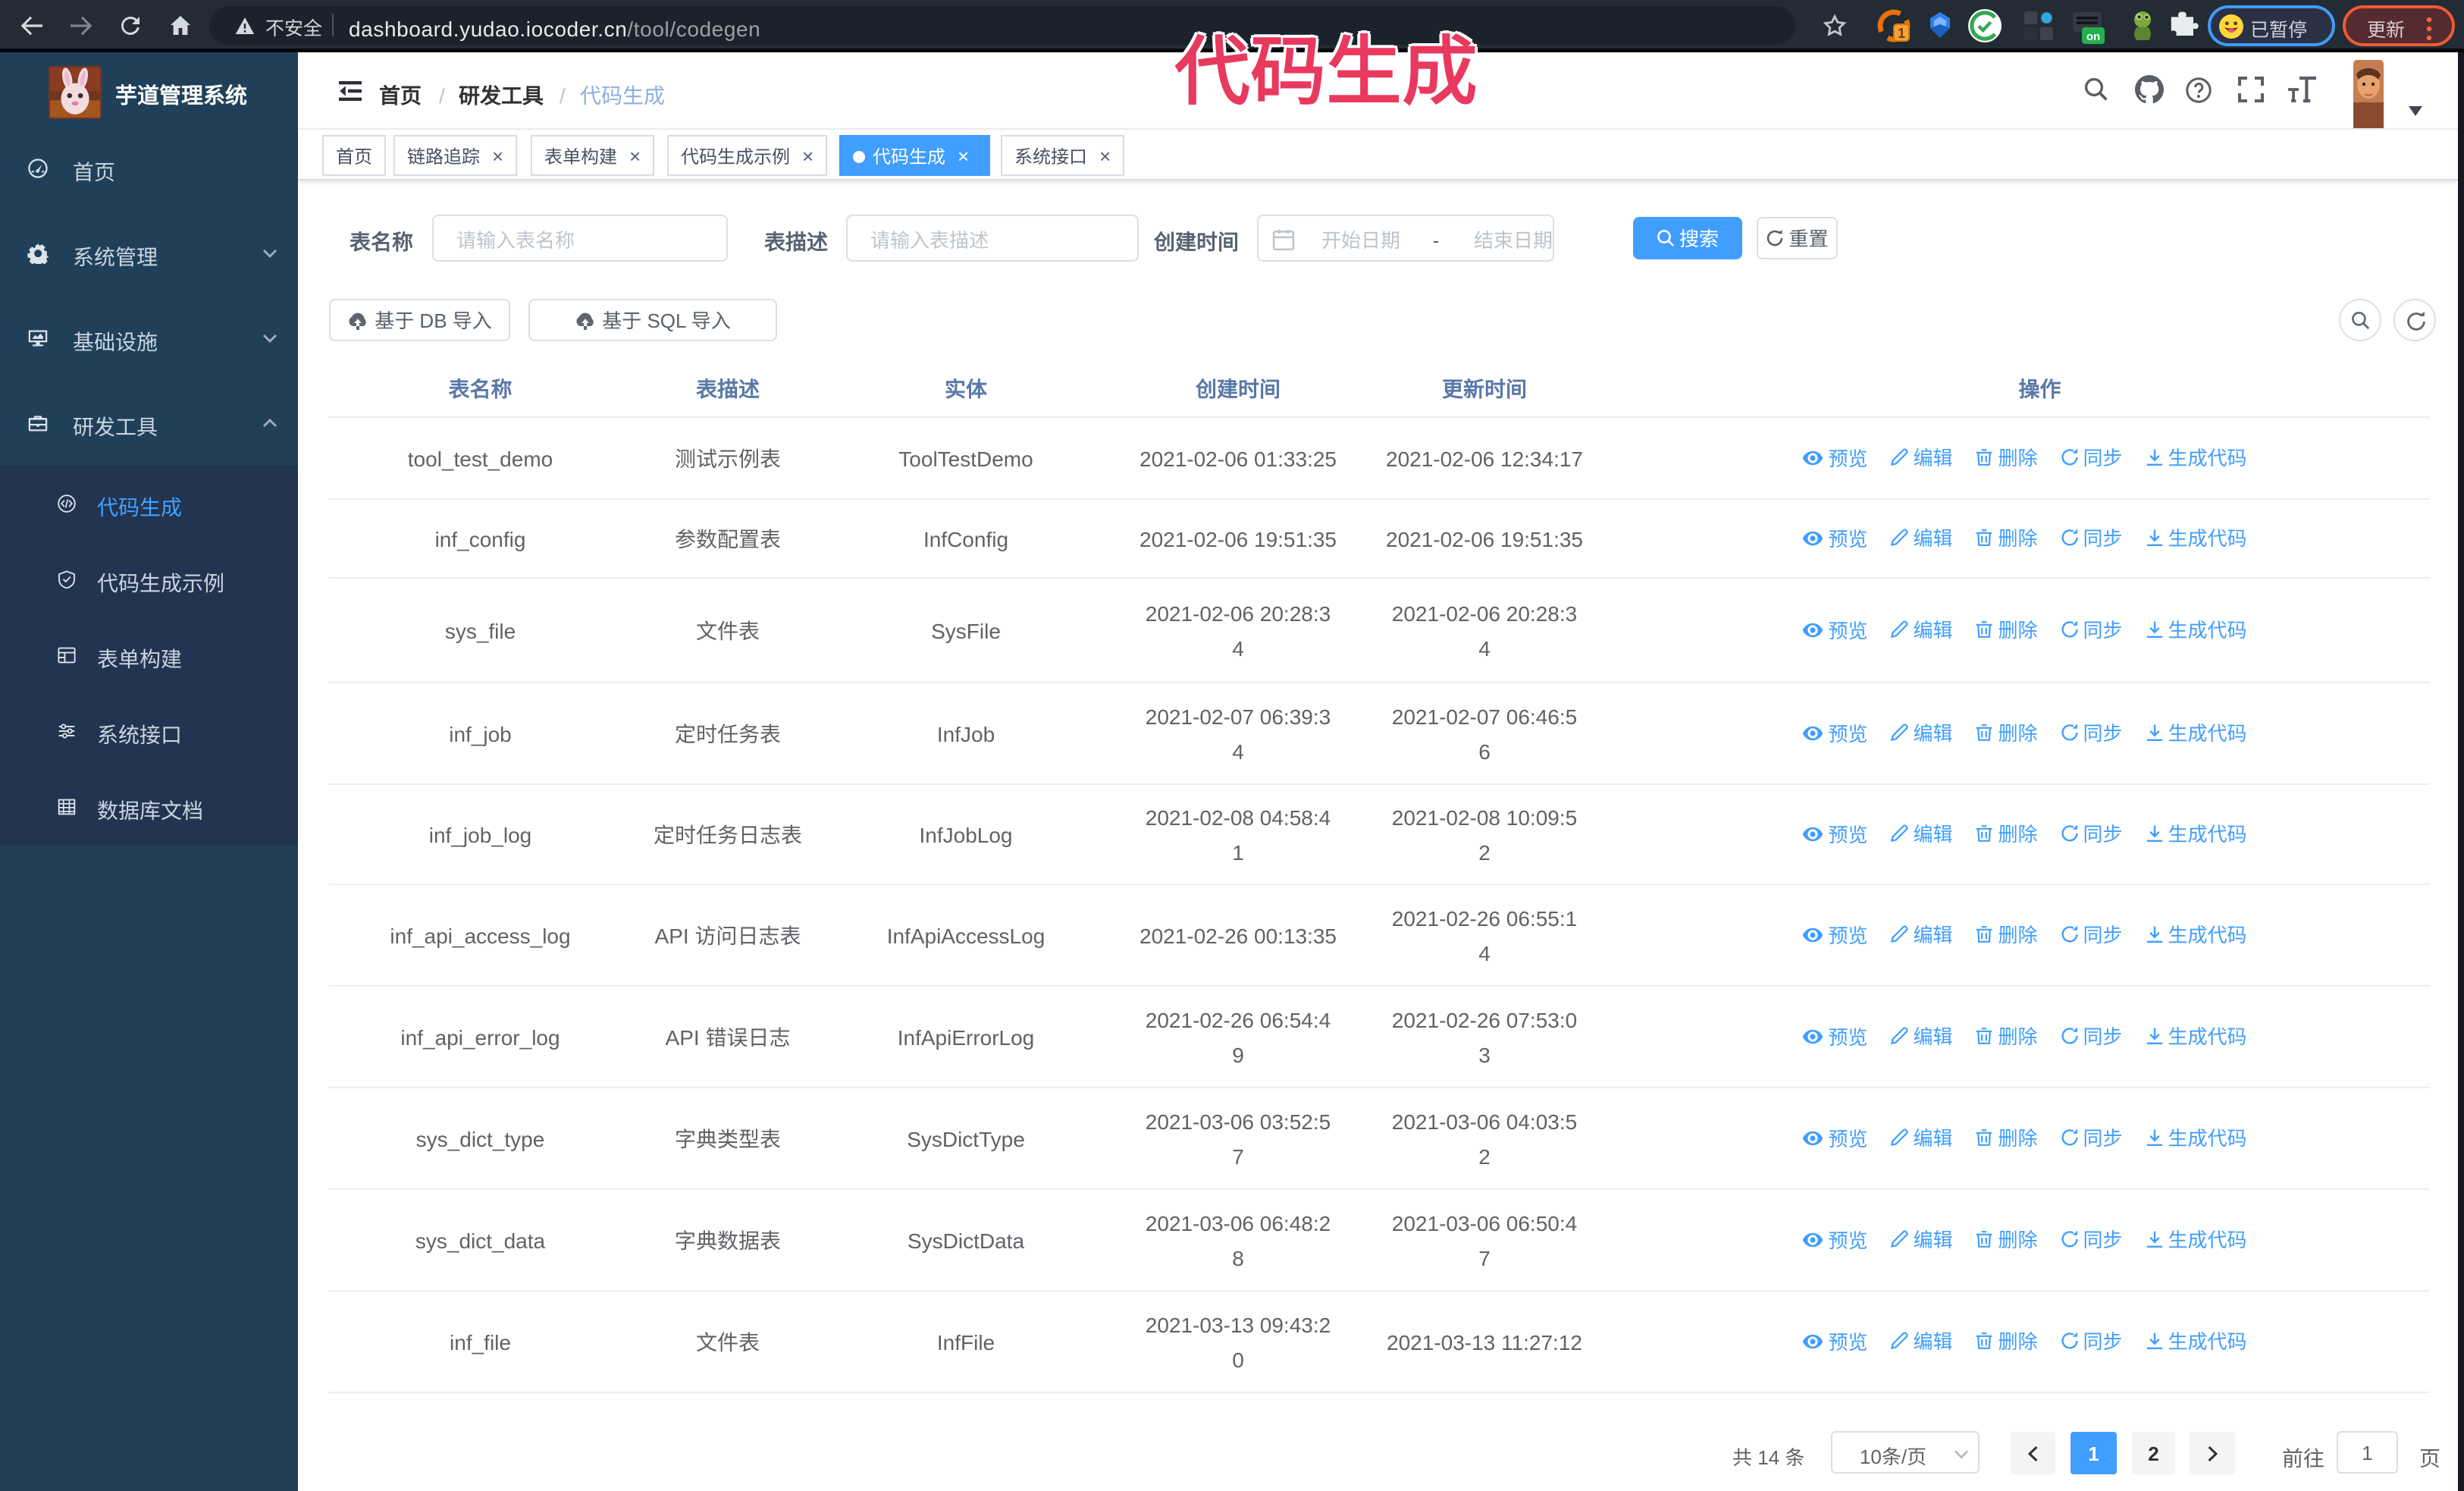 This screenshot has width=2464, height=1491. I want to click on svg-text: 1, so click(1902, 32).